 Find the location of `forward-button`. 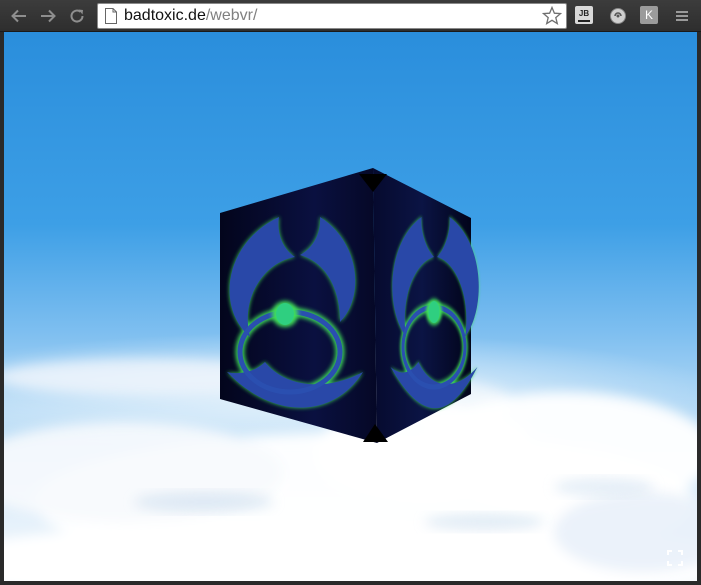

forward-button is located at coordinates (48, 16).